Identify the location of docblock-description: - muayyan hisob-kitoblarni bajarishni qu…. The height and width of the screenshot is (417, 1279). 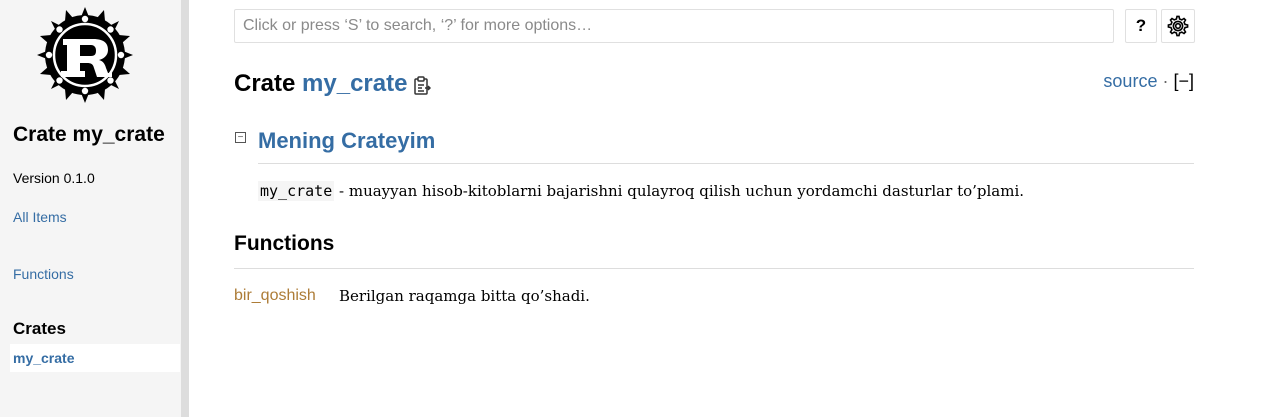
(679, 191).